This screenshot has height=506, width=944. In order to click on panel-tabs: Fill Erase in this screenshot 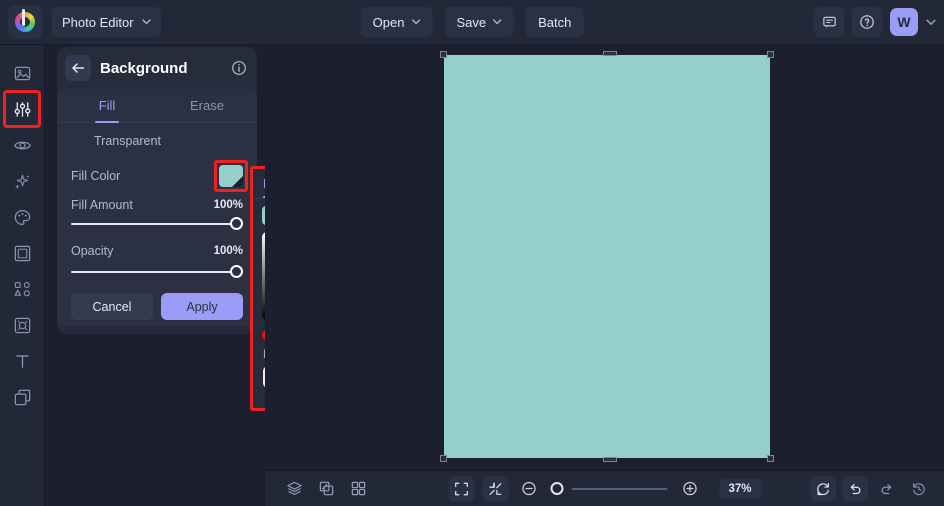, I will do `click(157, 106)`.